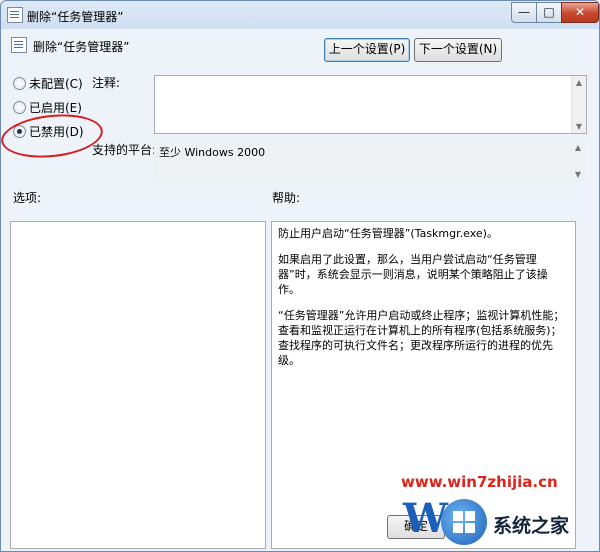  I want to click on platform-label: 支持的平台:, so click(124, 150).